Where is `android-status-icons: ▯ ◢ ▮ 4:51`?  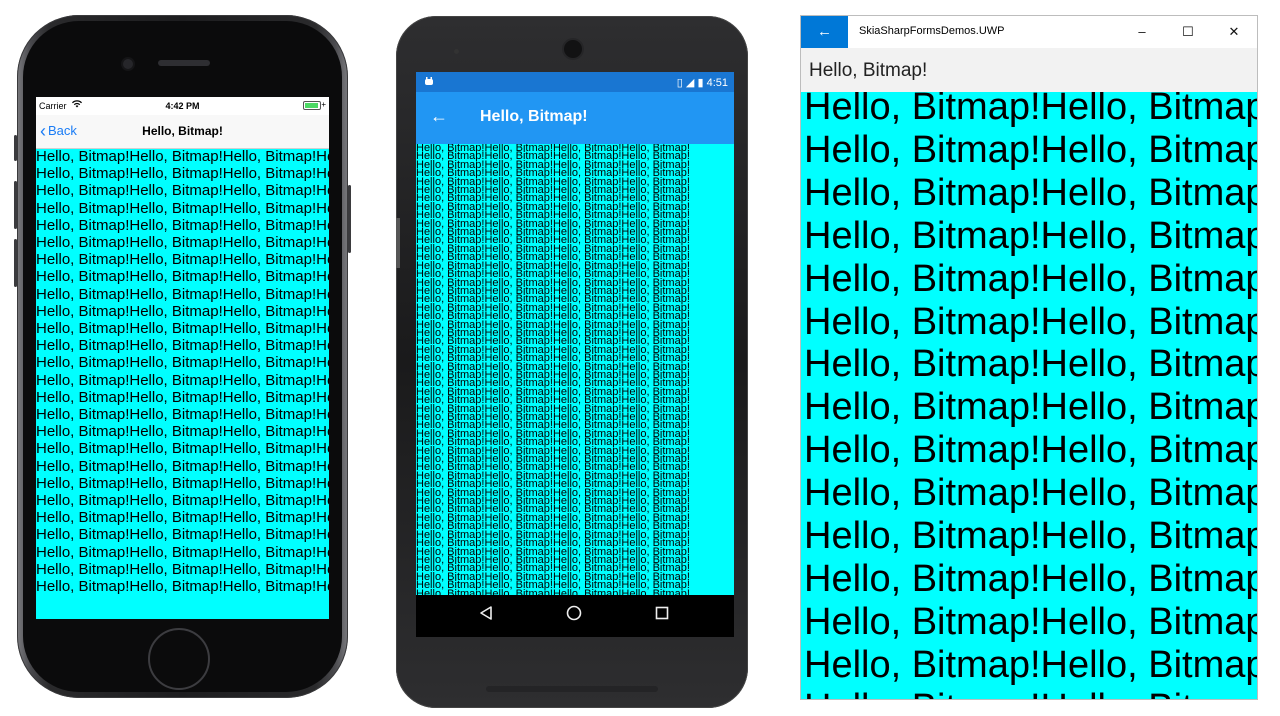
android-status-icons: ▯ ◢ ▮ 4:51 is located at coordinates (702, 82).